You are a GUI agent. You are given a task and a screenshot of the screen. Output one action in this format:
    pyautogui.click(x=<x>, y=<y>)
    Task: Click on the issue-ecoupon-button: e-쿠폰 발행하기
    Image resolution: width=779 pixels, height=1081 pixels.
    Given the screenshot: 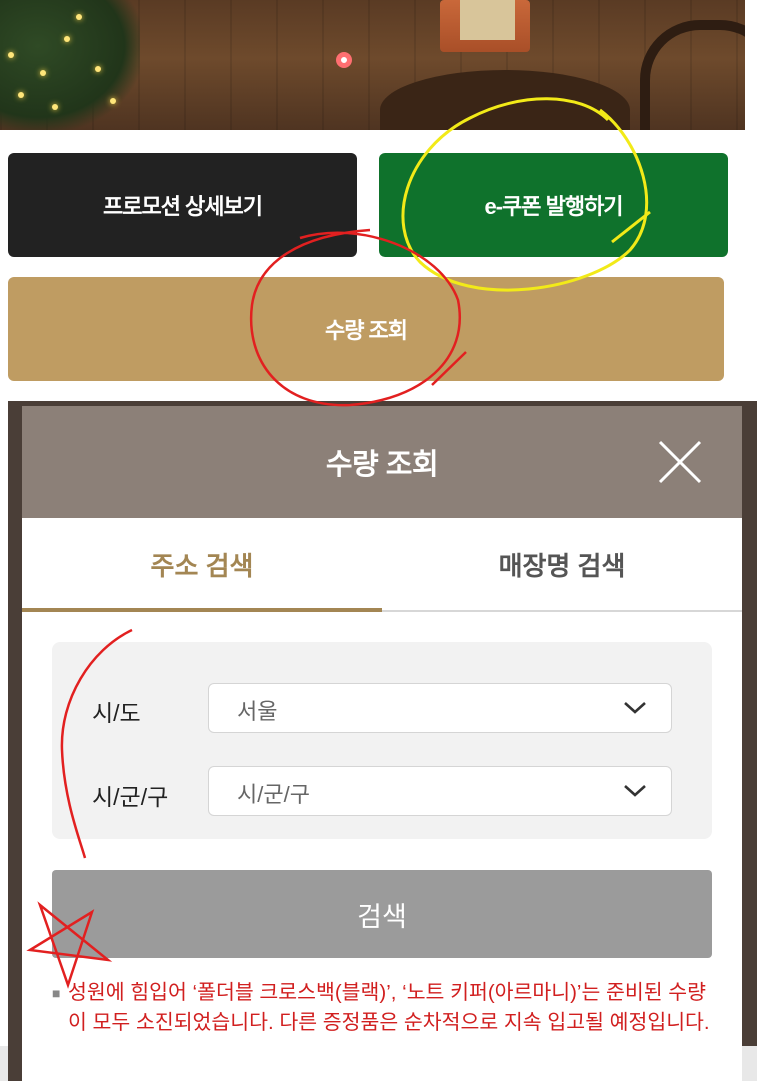 What is the action you would take?
    pyautogui.click(x=553, y=205)
    